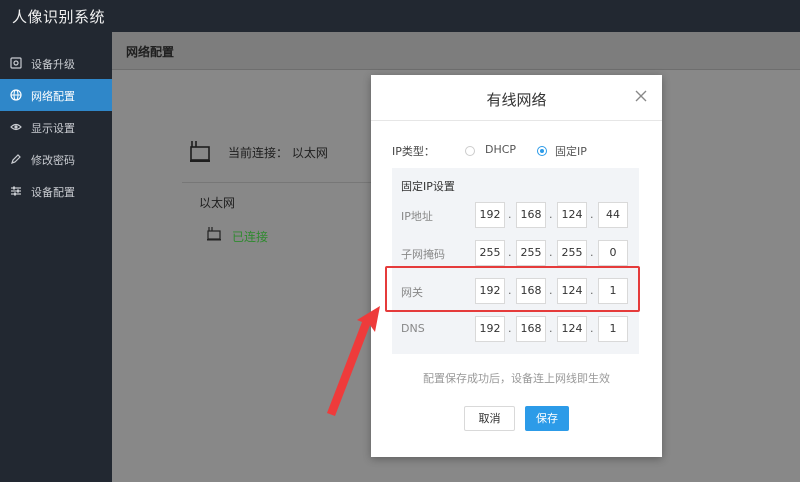 The width and height of the screenshot is (800, 482). What do you see at coordinates (413, 151) in the screenshot?
I see `ip-type-label: IP类型：` at bounding box center [413, 151].